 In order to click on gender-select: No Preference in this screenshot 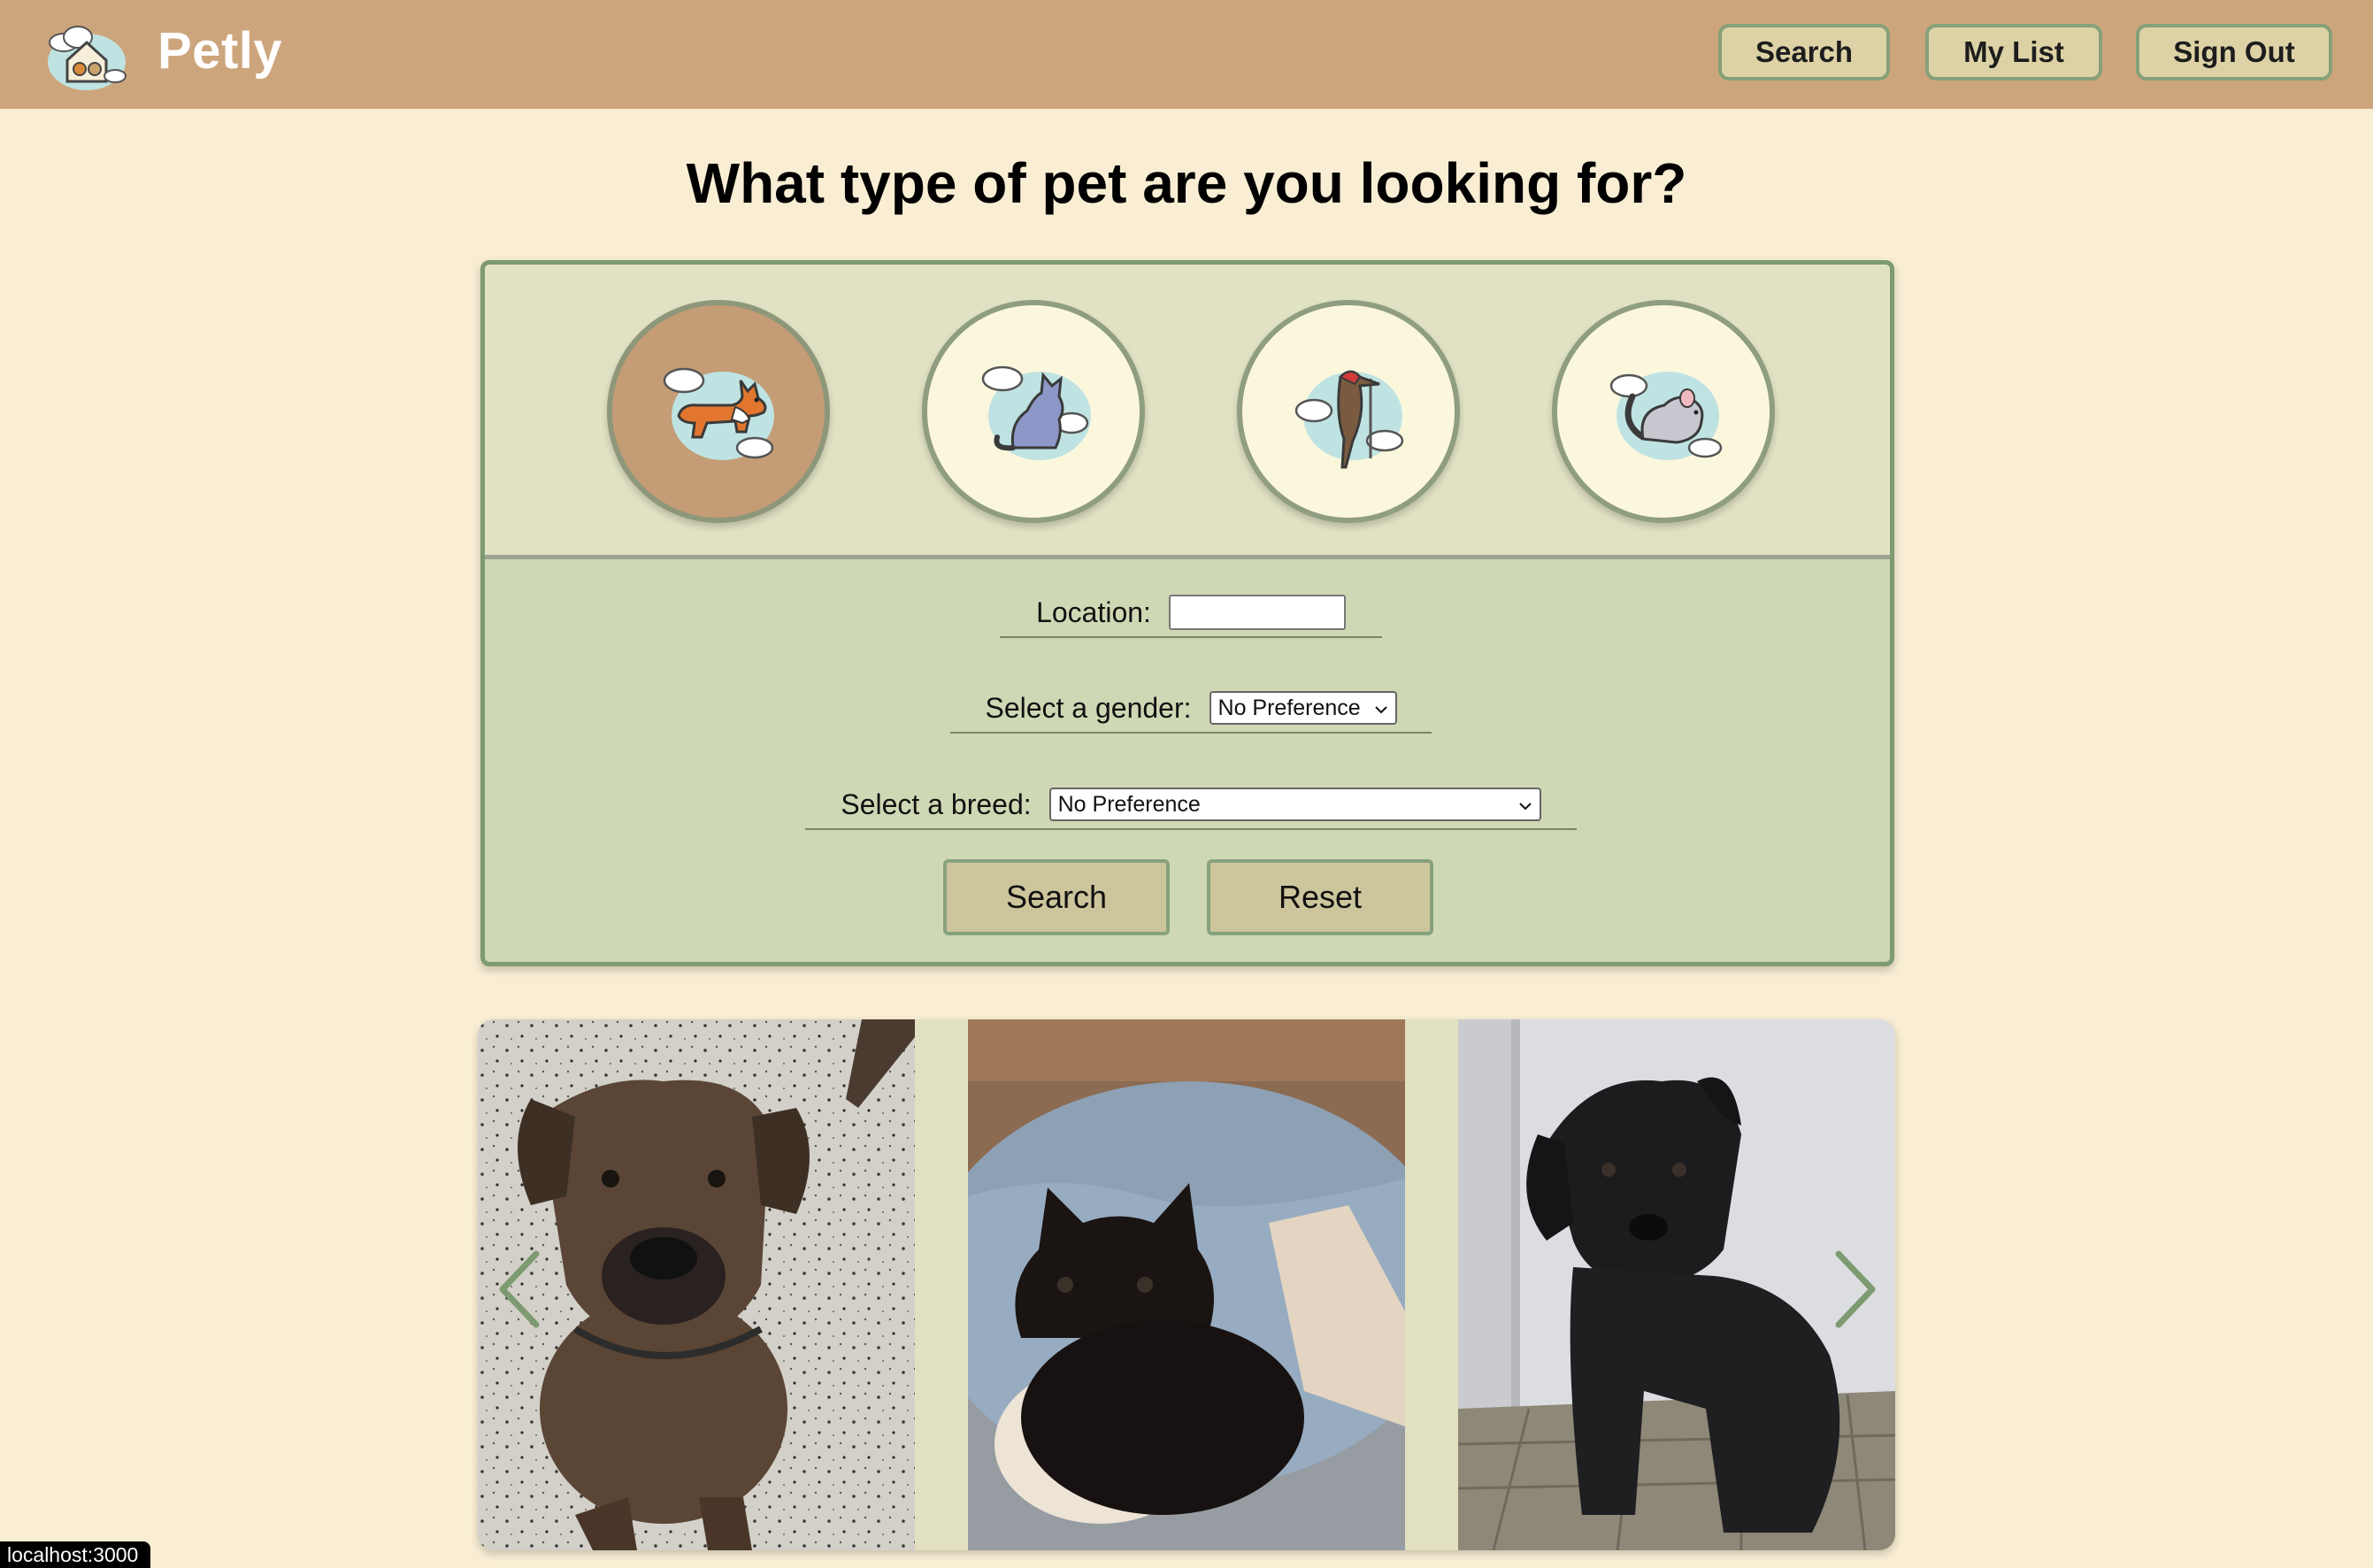, I will do `click(1303, 708)`.